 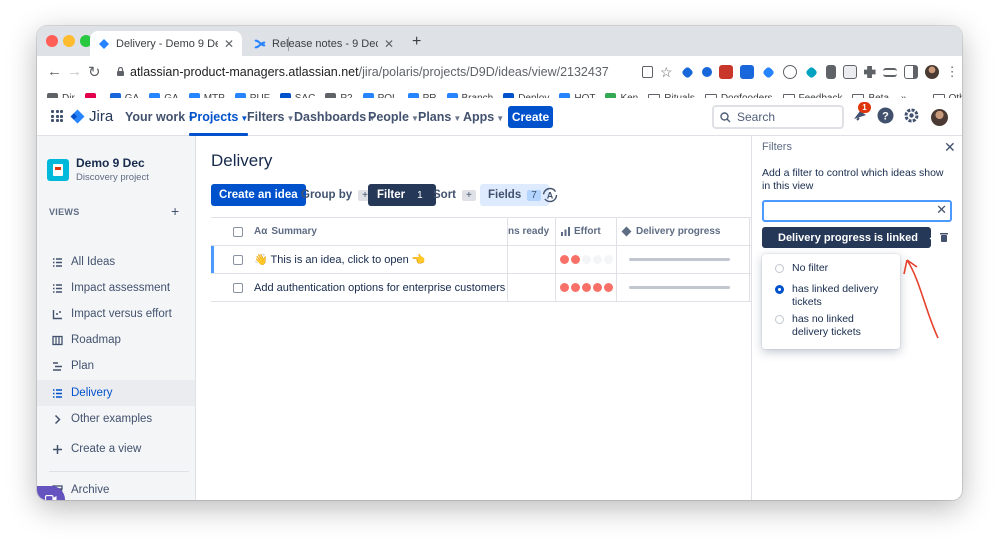 What do you see at coordinates (479, 117) in the screenshot?
I see `nav-label: Apps` at bounding box center [479, 117].